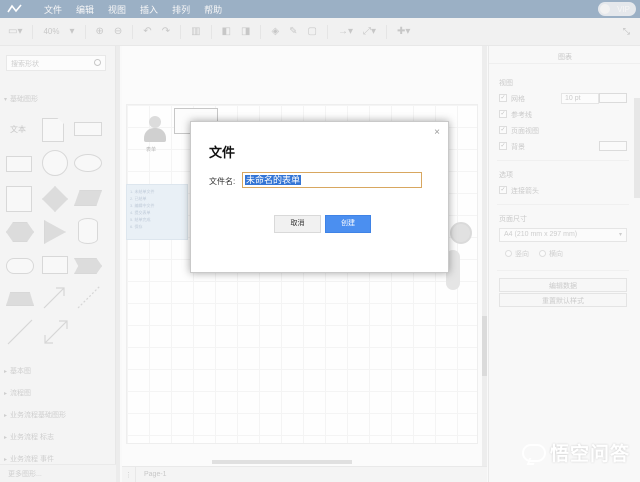  I want to click on filename-value: 未命名的表单, so click(273, 180).